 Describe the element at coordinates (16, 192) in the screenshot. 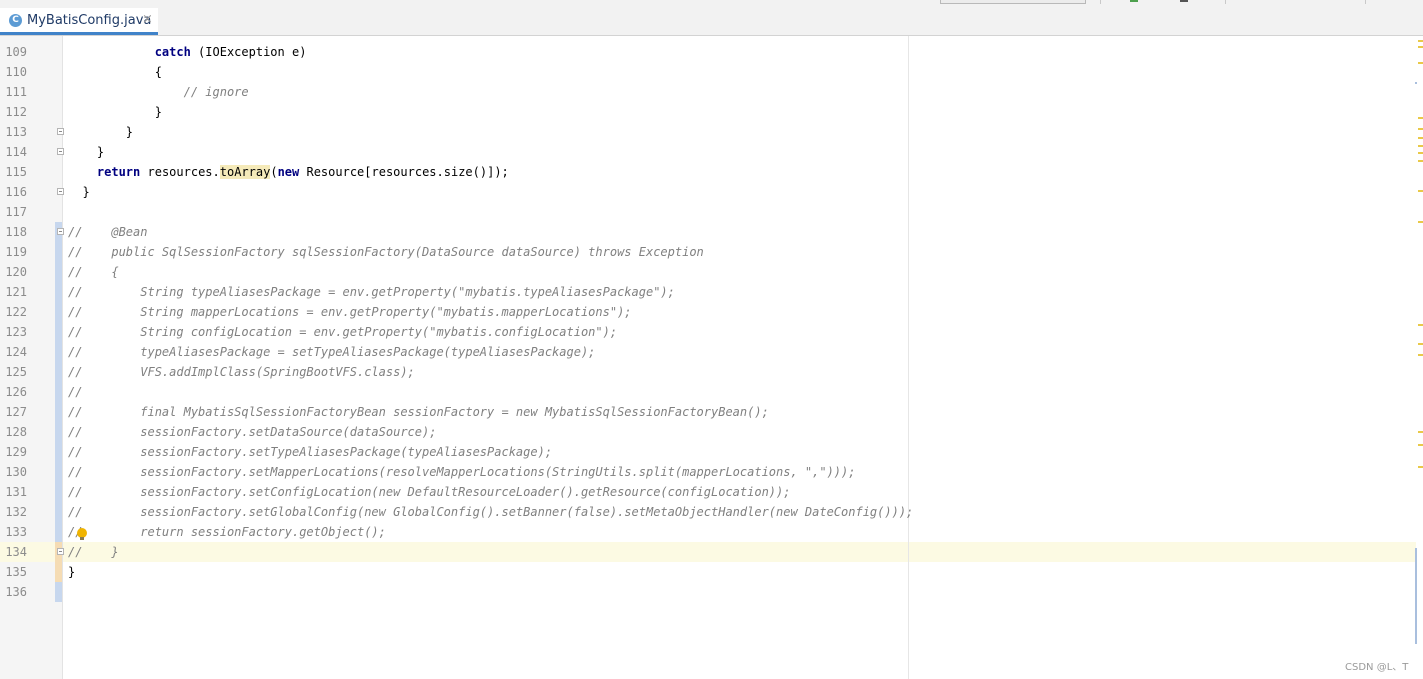

I see `line-number: 116` at that location.